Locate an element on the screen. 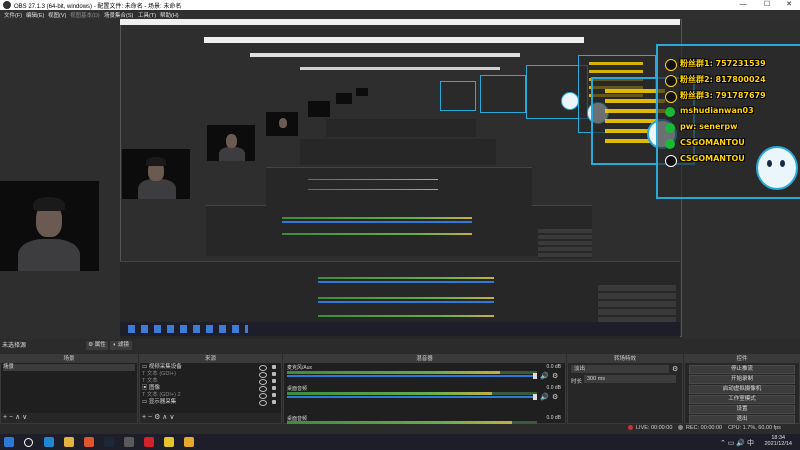  properties-button: ⚙ 属性 is located at coordinates (97, 345).